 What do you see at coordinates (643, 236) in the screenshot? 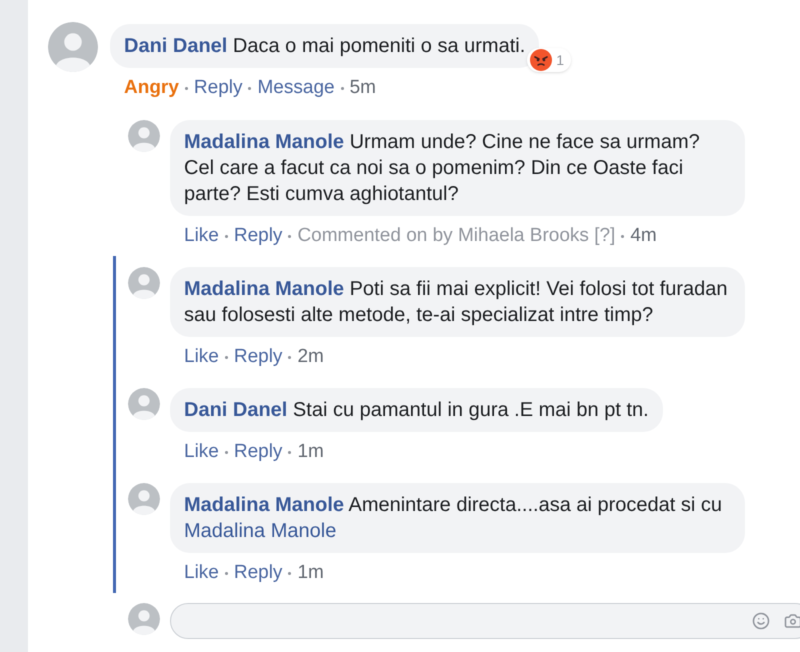
I see `timestamp: 4m` at bounding box center [643, 236].